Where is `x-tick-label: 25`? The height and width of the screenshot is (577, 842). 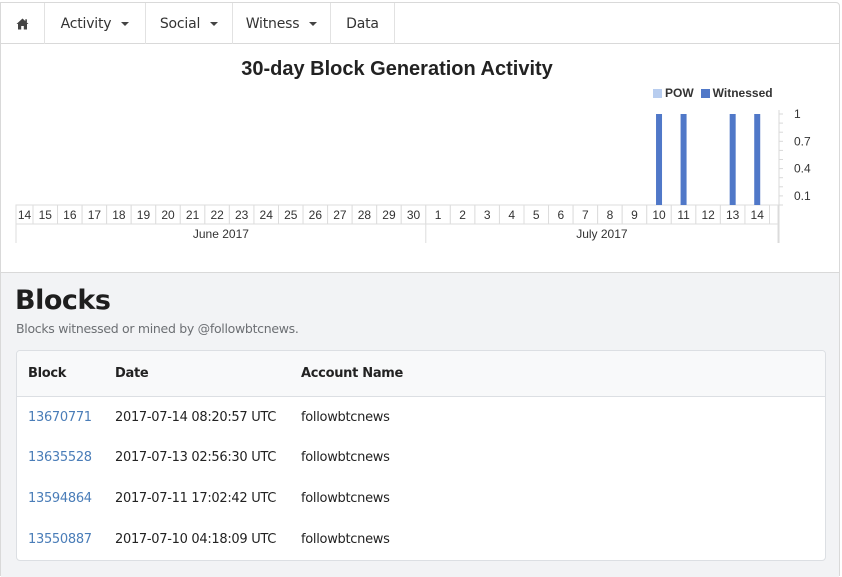 x-tick-label: 25 is located at coordinates (291, 215).